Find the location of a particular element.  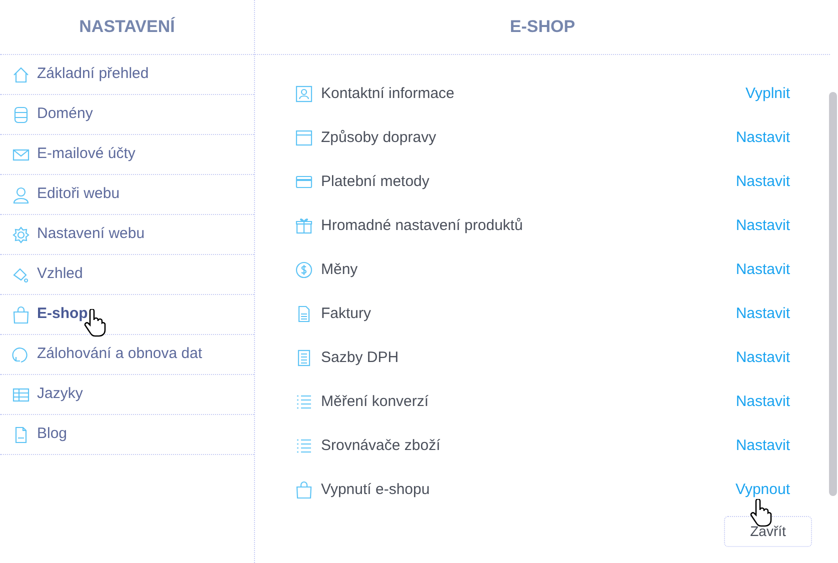

sidebar-item: Jazyky is located at coordinates (127, 395).